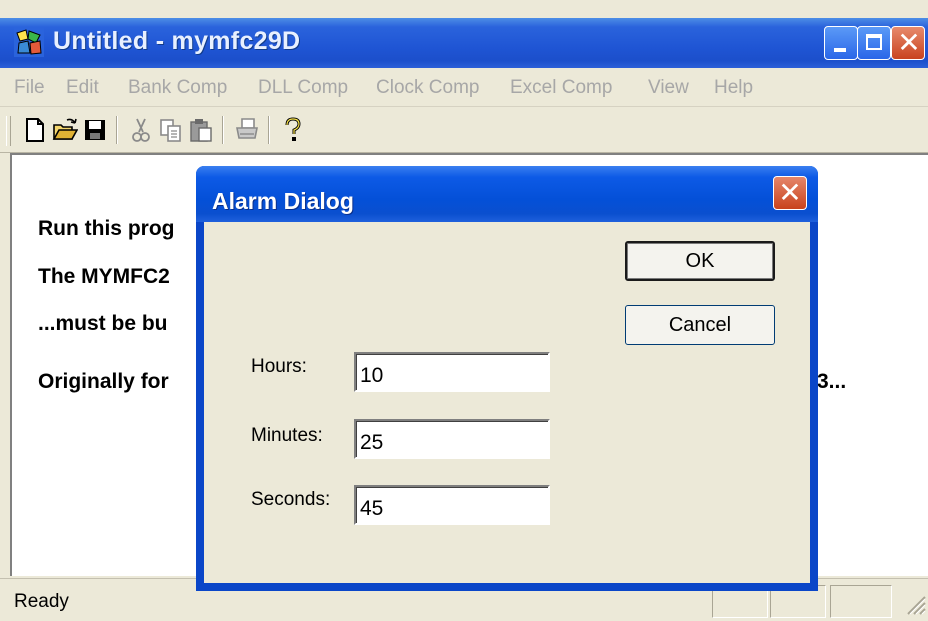 The image size is (928, 621). Describe the element at coordinates (65, 130) in the screenshot. I see `open-icon` at that location.